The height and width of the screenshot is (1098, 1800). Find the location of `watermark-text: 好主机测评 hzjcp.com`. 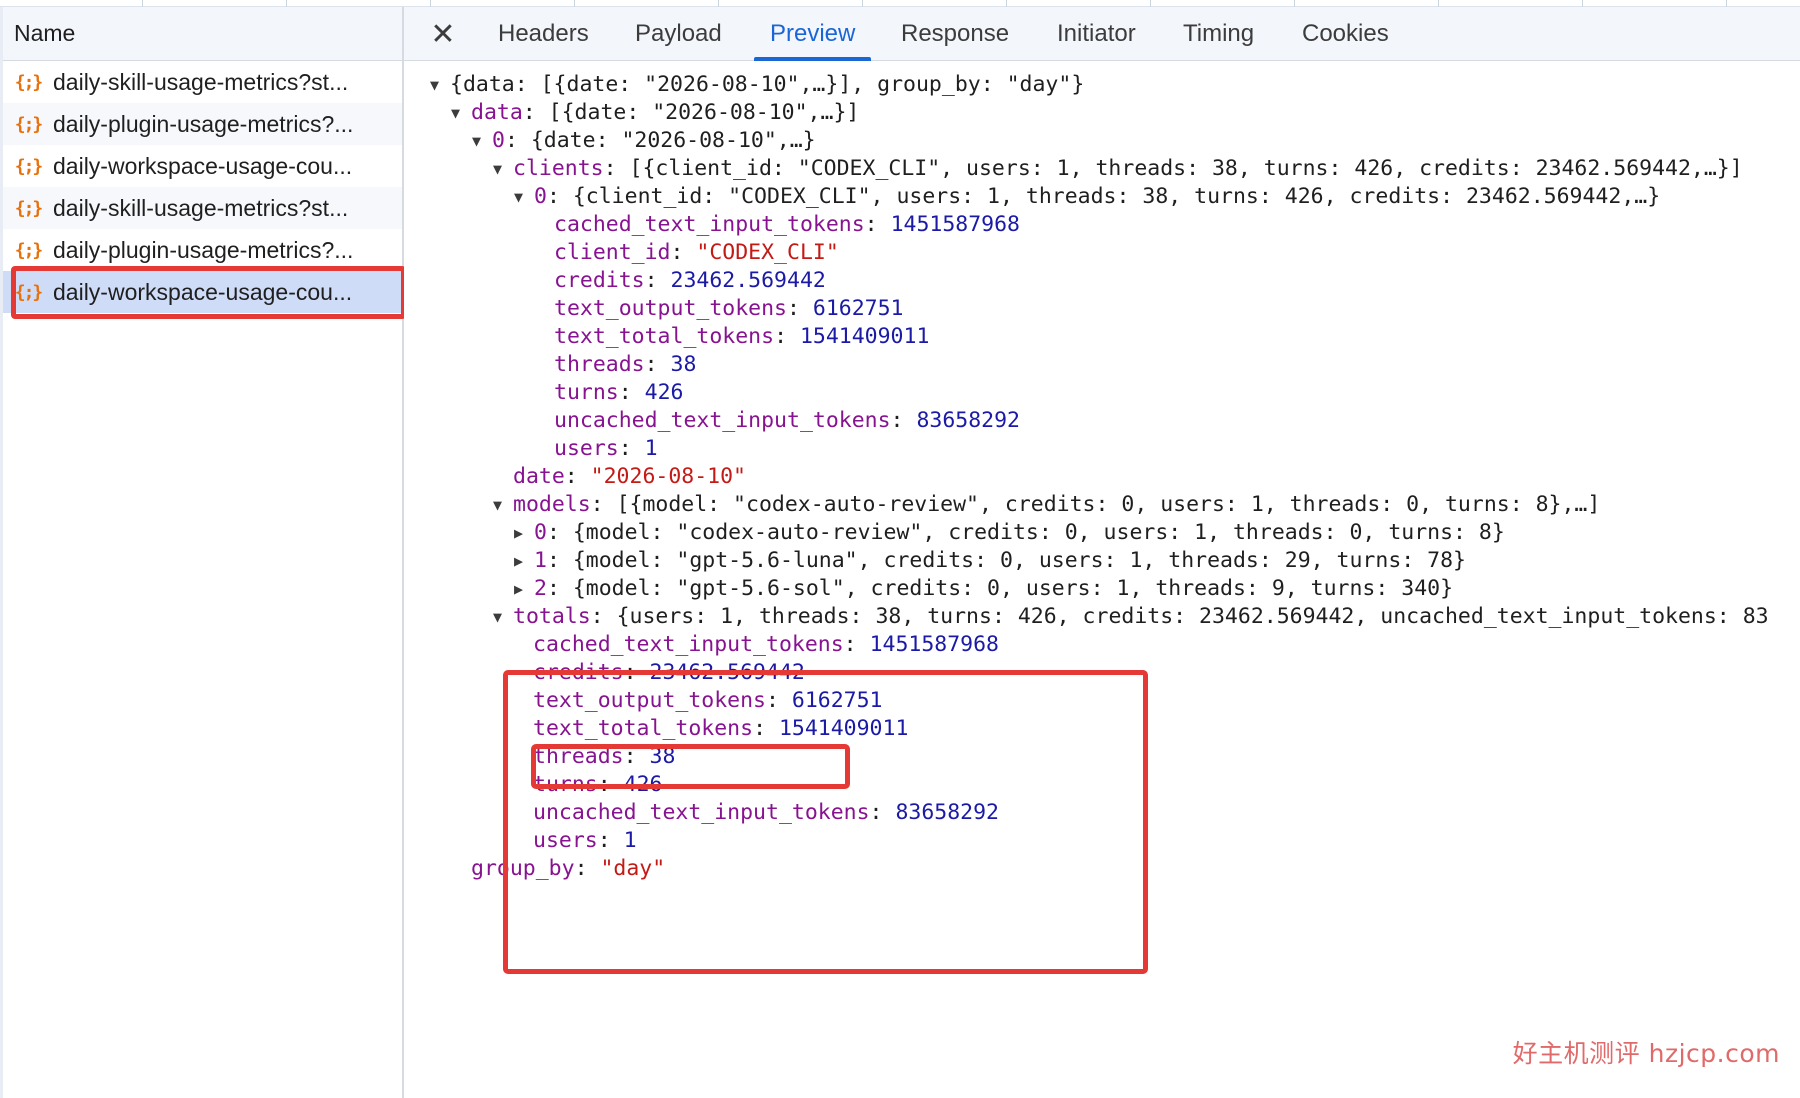

watermark-text: 好主机测评 hzjcp.com is located at coordinates (1646, 1053).